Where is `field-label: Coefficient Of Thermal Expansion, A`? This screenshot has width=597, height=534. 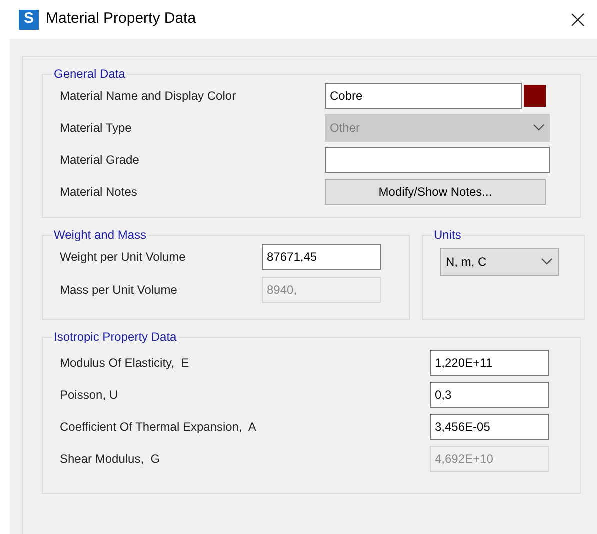 field-label: Coefficient Of Thermal Expansion, A is located at coordinates (158, 427).